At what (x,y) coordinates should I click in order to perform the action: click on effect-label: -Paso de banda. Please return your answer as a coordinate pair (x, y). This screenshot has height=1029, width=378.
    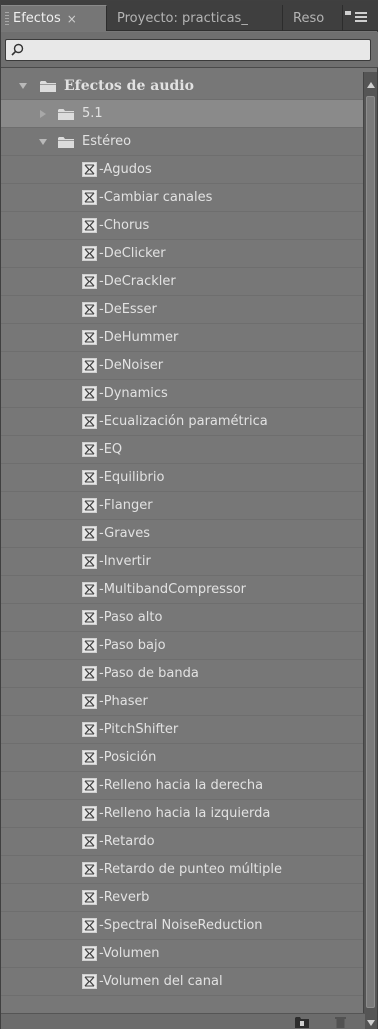
    Looking at the image, I should click on (149, 673).